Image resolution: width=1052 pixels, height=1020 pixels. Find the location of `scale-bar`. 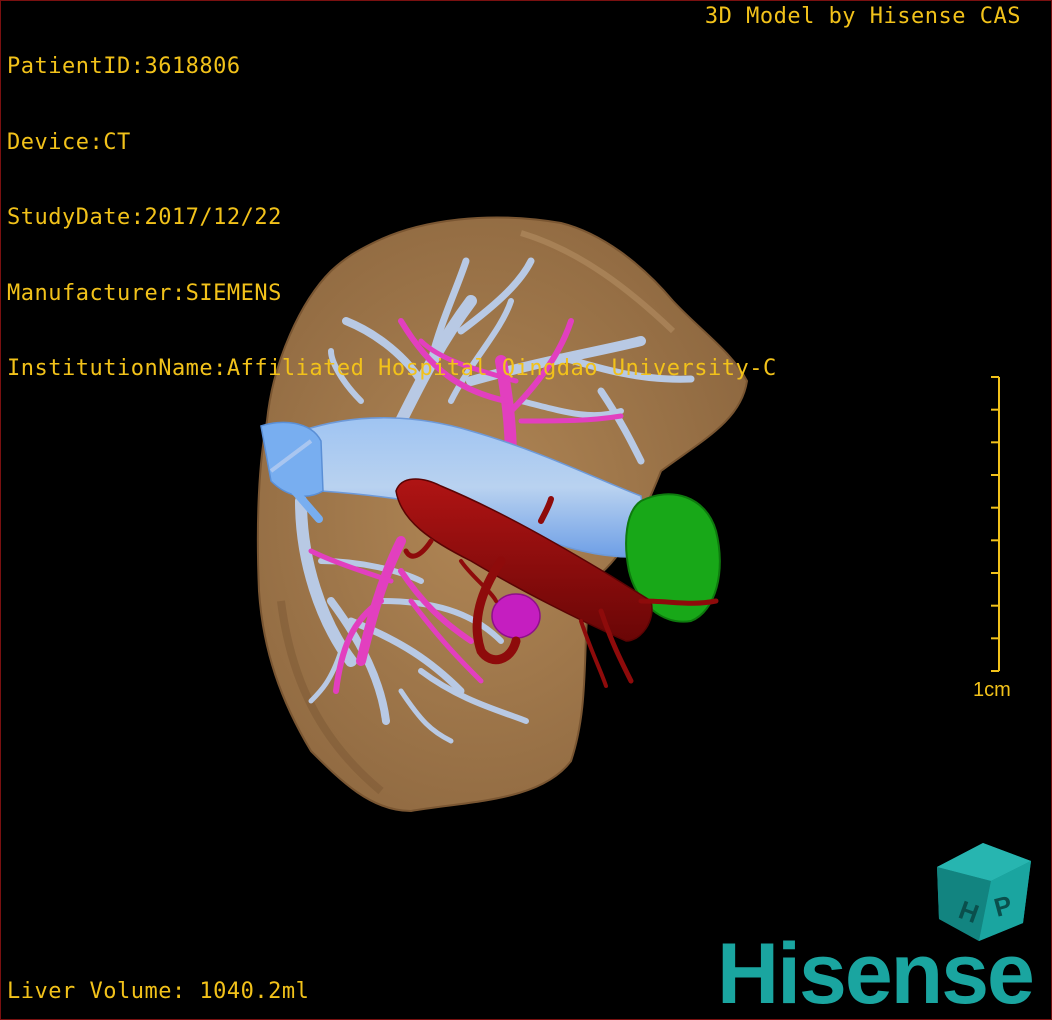

scale-bar is located at coordinates (995, 524).